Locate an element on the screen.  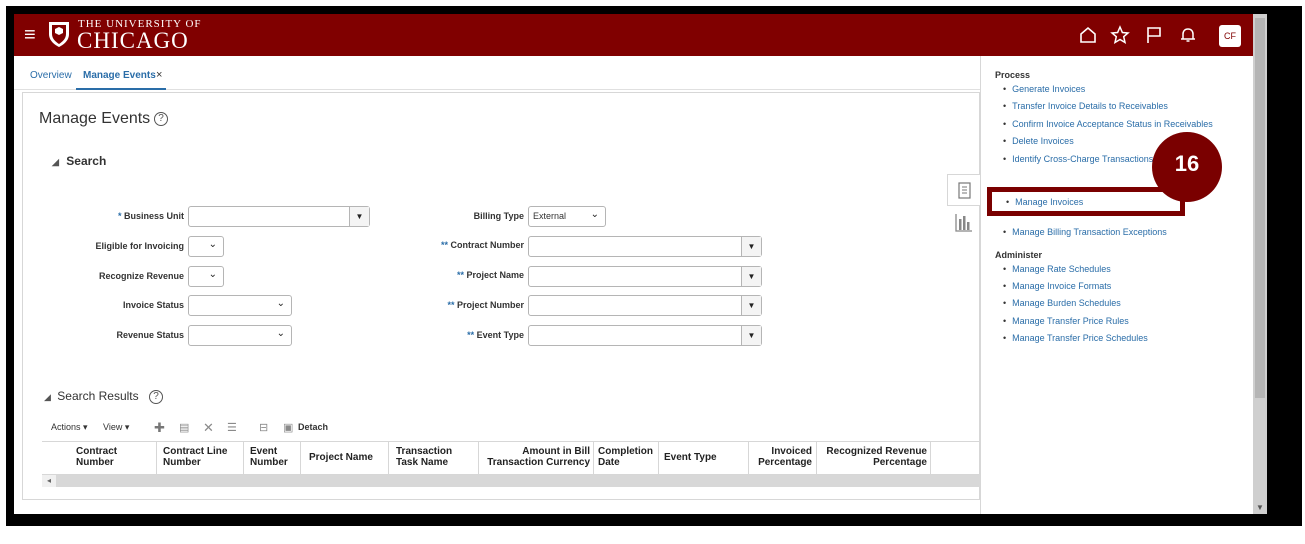
delete-icon: ▤ is located at coordinates (184, 427).